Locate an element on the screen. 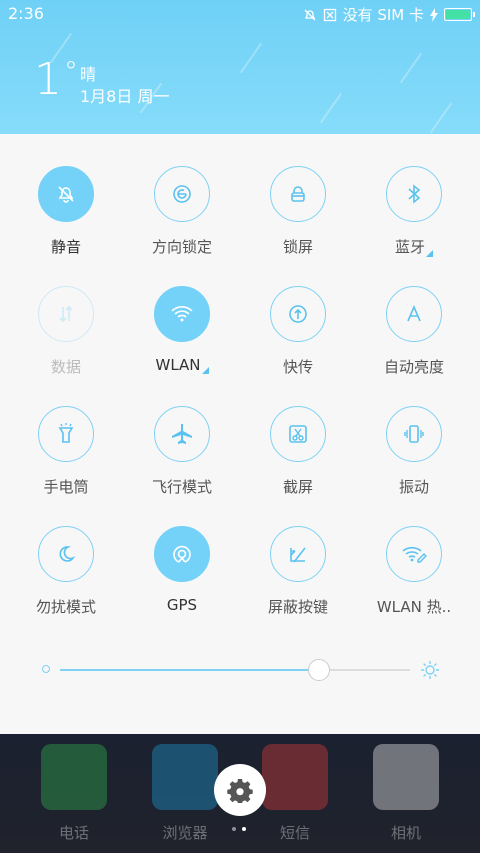  flashlight-toggle is located at coordinates (66, 434).